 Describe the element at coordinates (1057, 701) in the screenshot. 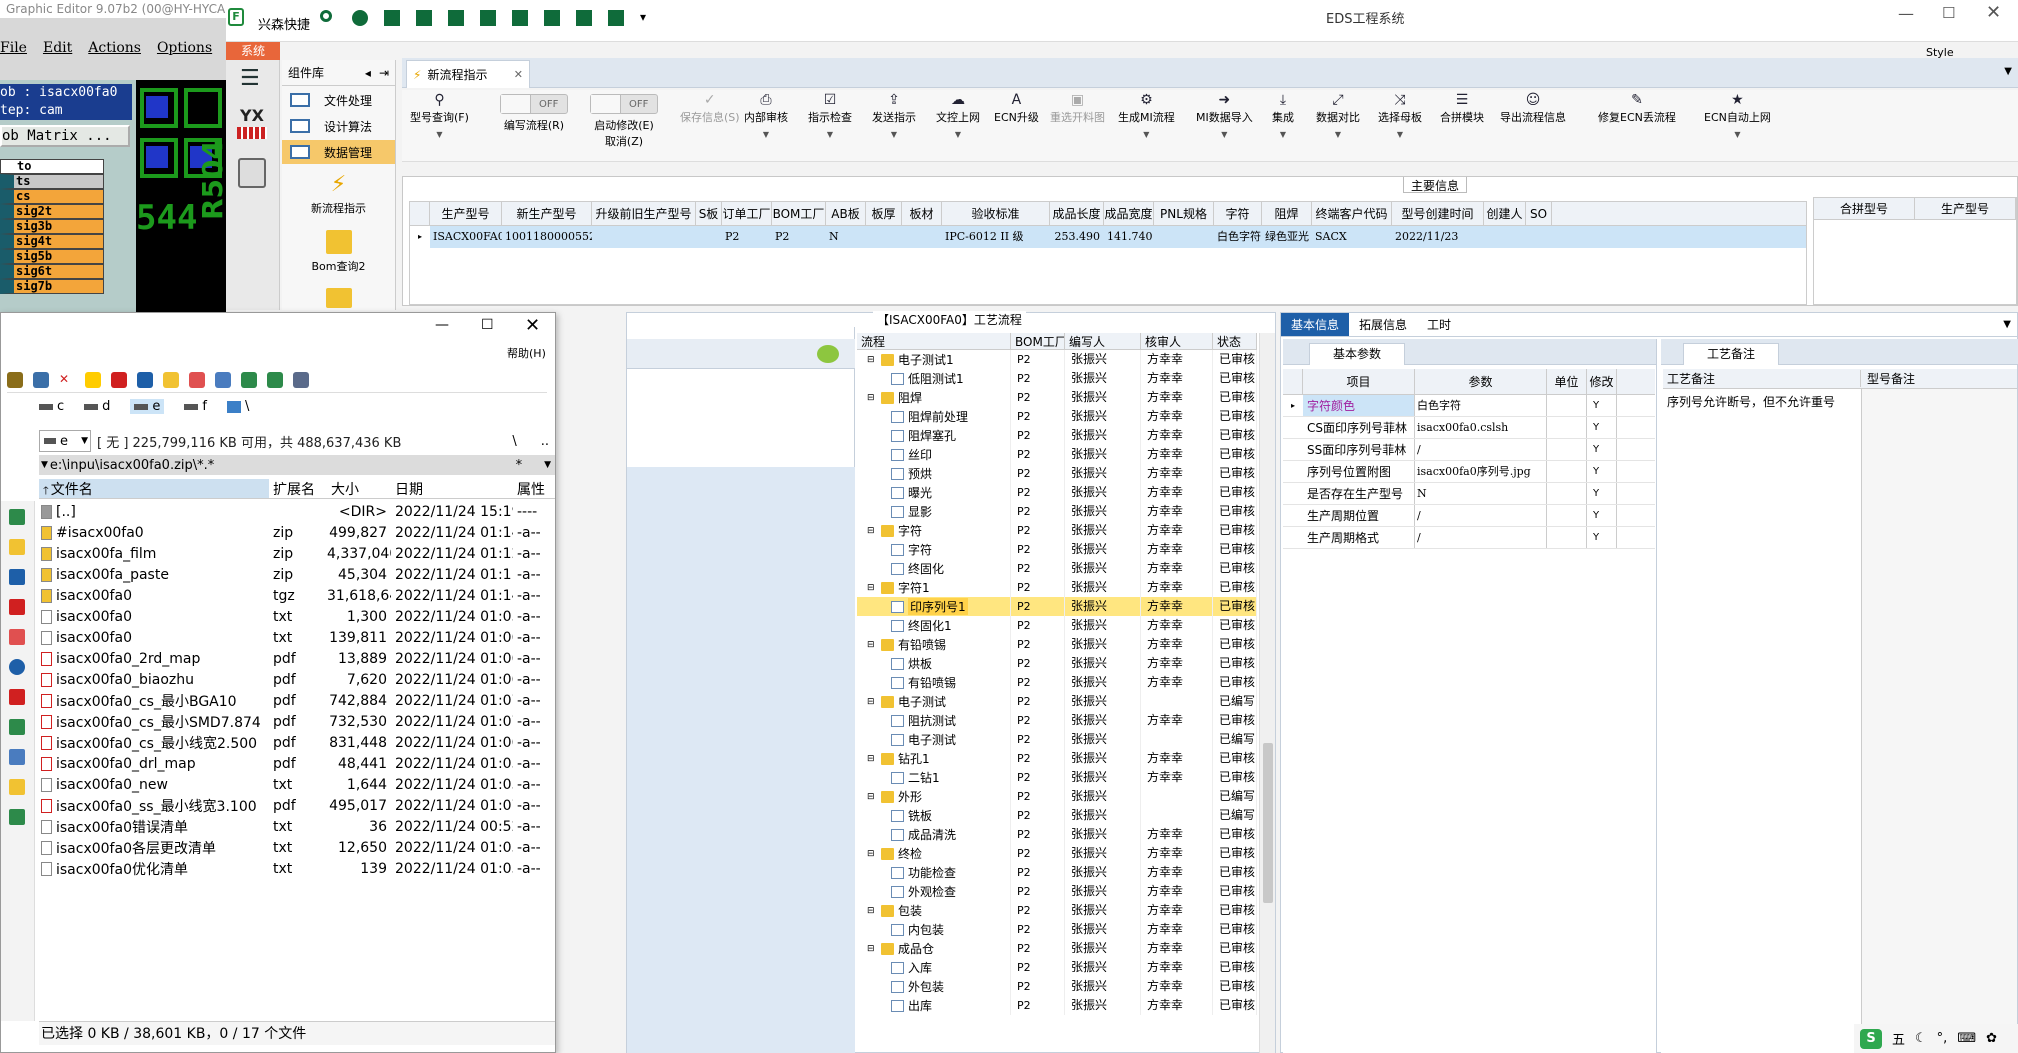

I see `process-row: ⊟ 电子测试 P2 张振兴 已编写` at that location.